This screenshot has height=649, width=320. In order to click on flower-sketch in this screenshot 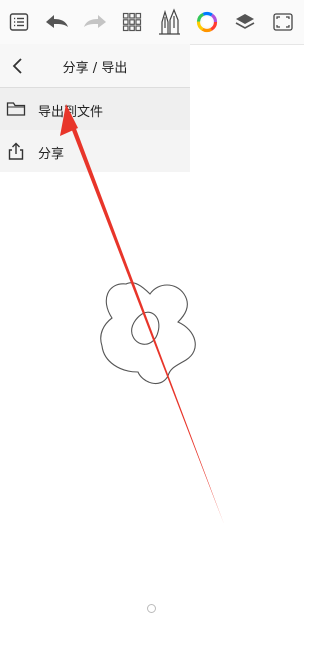, I will do `click(148, 333)`.